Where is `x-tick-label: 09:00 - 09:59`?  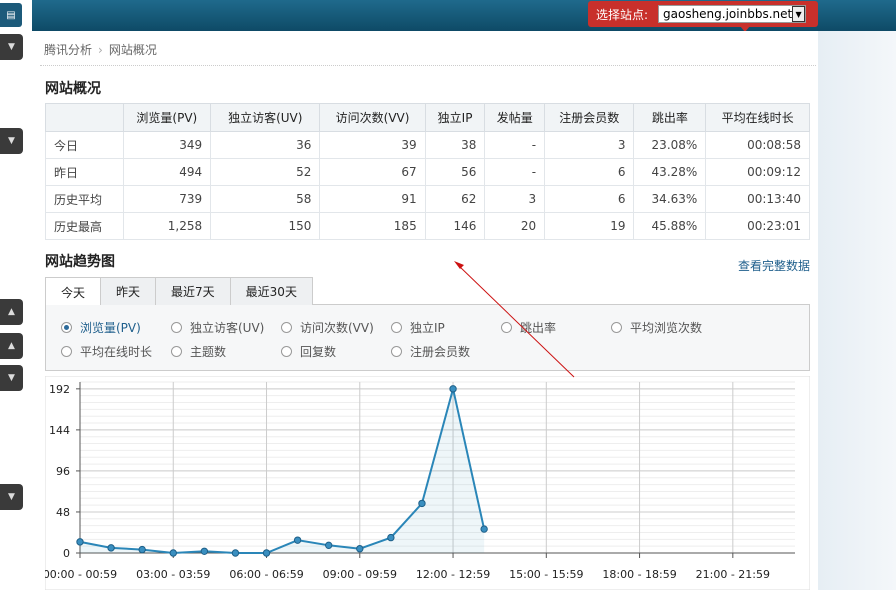 x-tick-label: 09:00 - 09:59 is located at coordinates (360, 574).